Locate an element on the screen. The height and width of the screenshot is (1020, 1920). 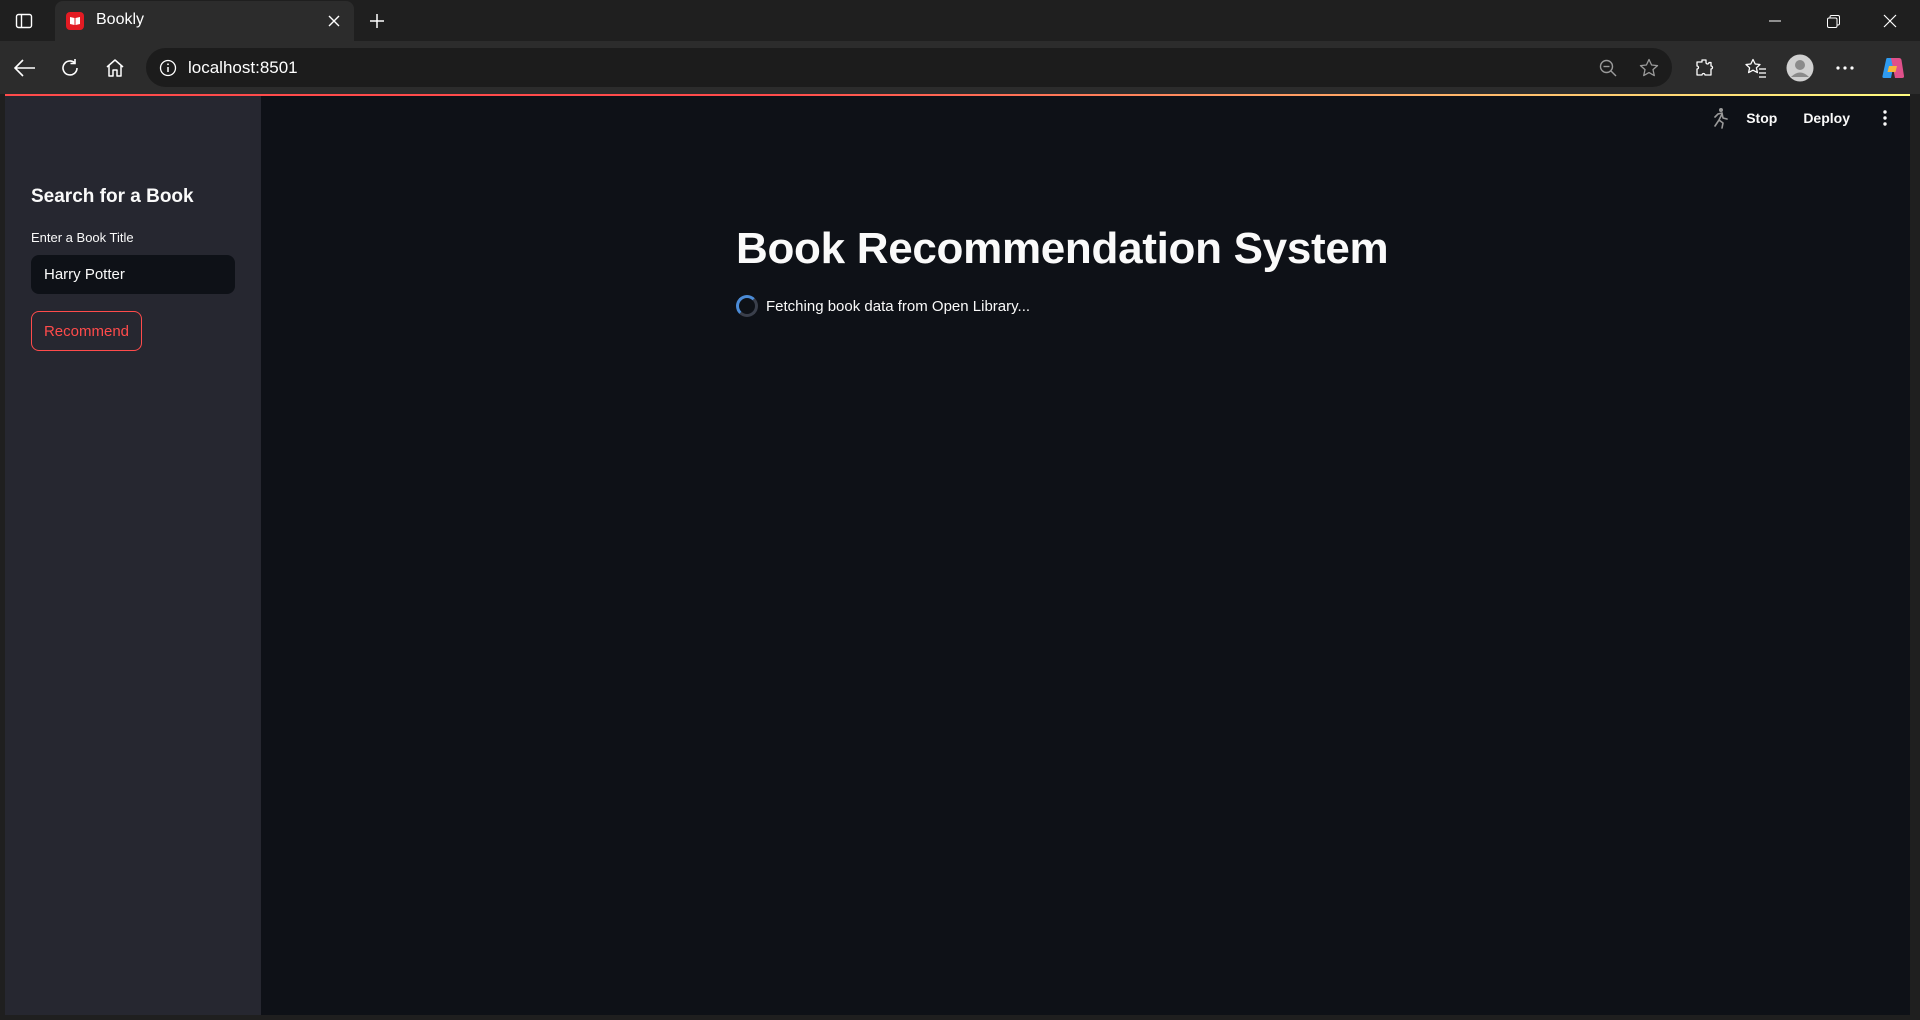
address-bar: localhost:8501 is located at coordinates (909, 67).